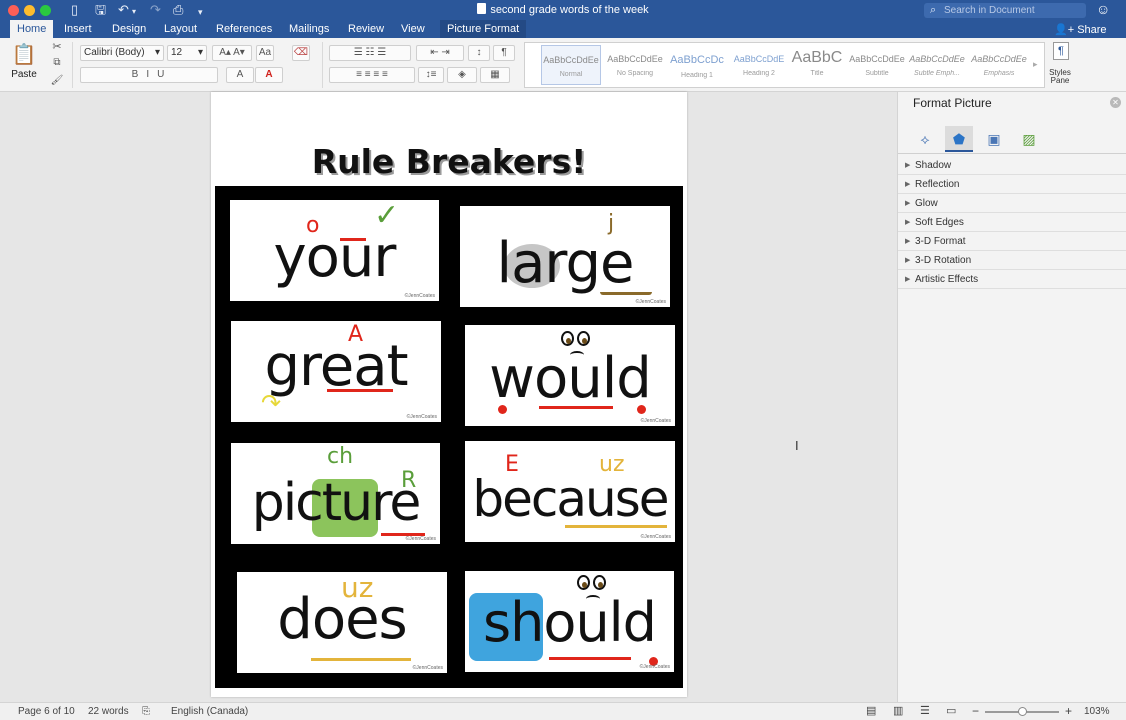 Image resolution: width=1126 pixels, height=720 pixels. Describe the element at coordinates (180, 29) in the screenshot. I see `tab-layout: Layout` at that location.